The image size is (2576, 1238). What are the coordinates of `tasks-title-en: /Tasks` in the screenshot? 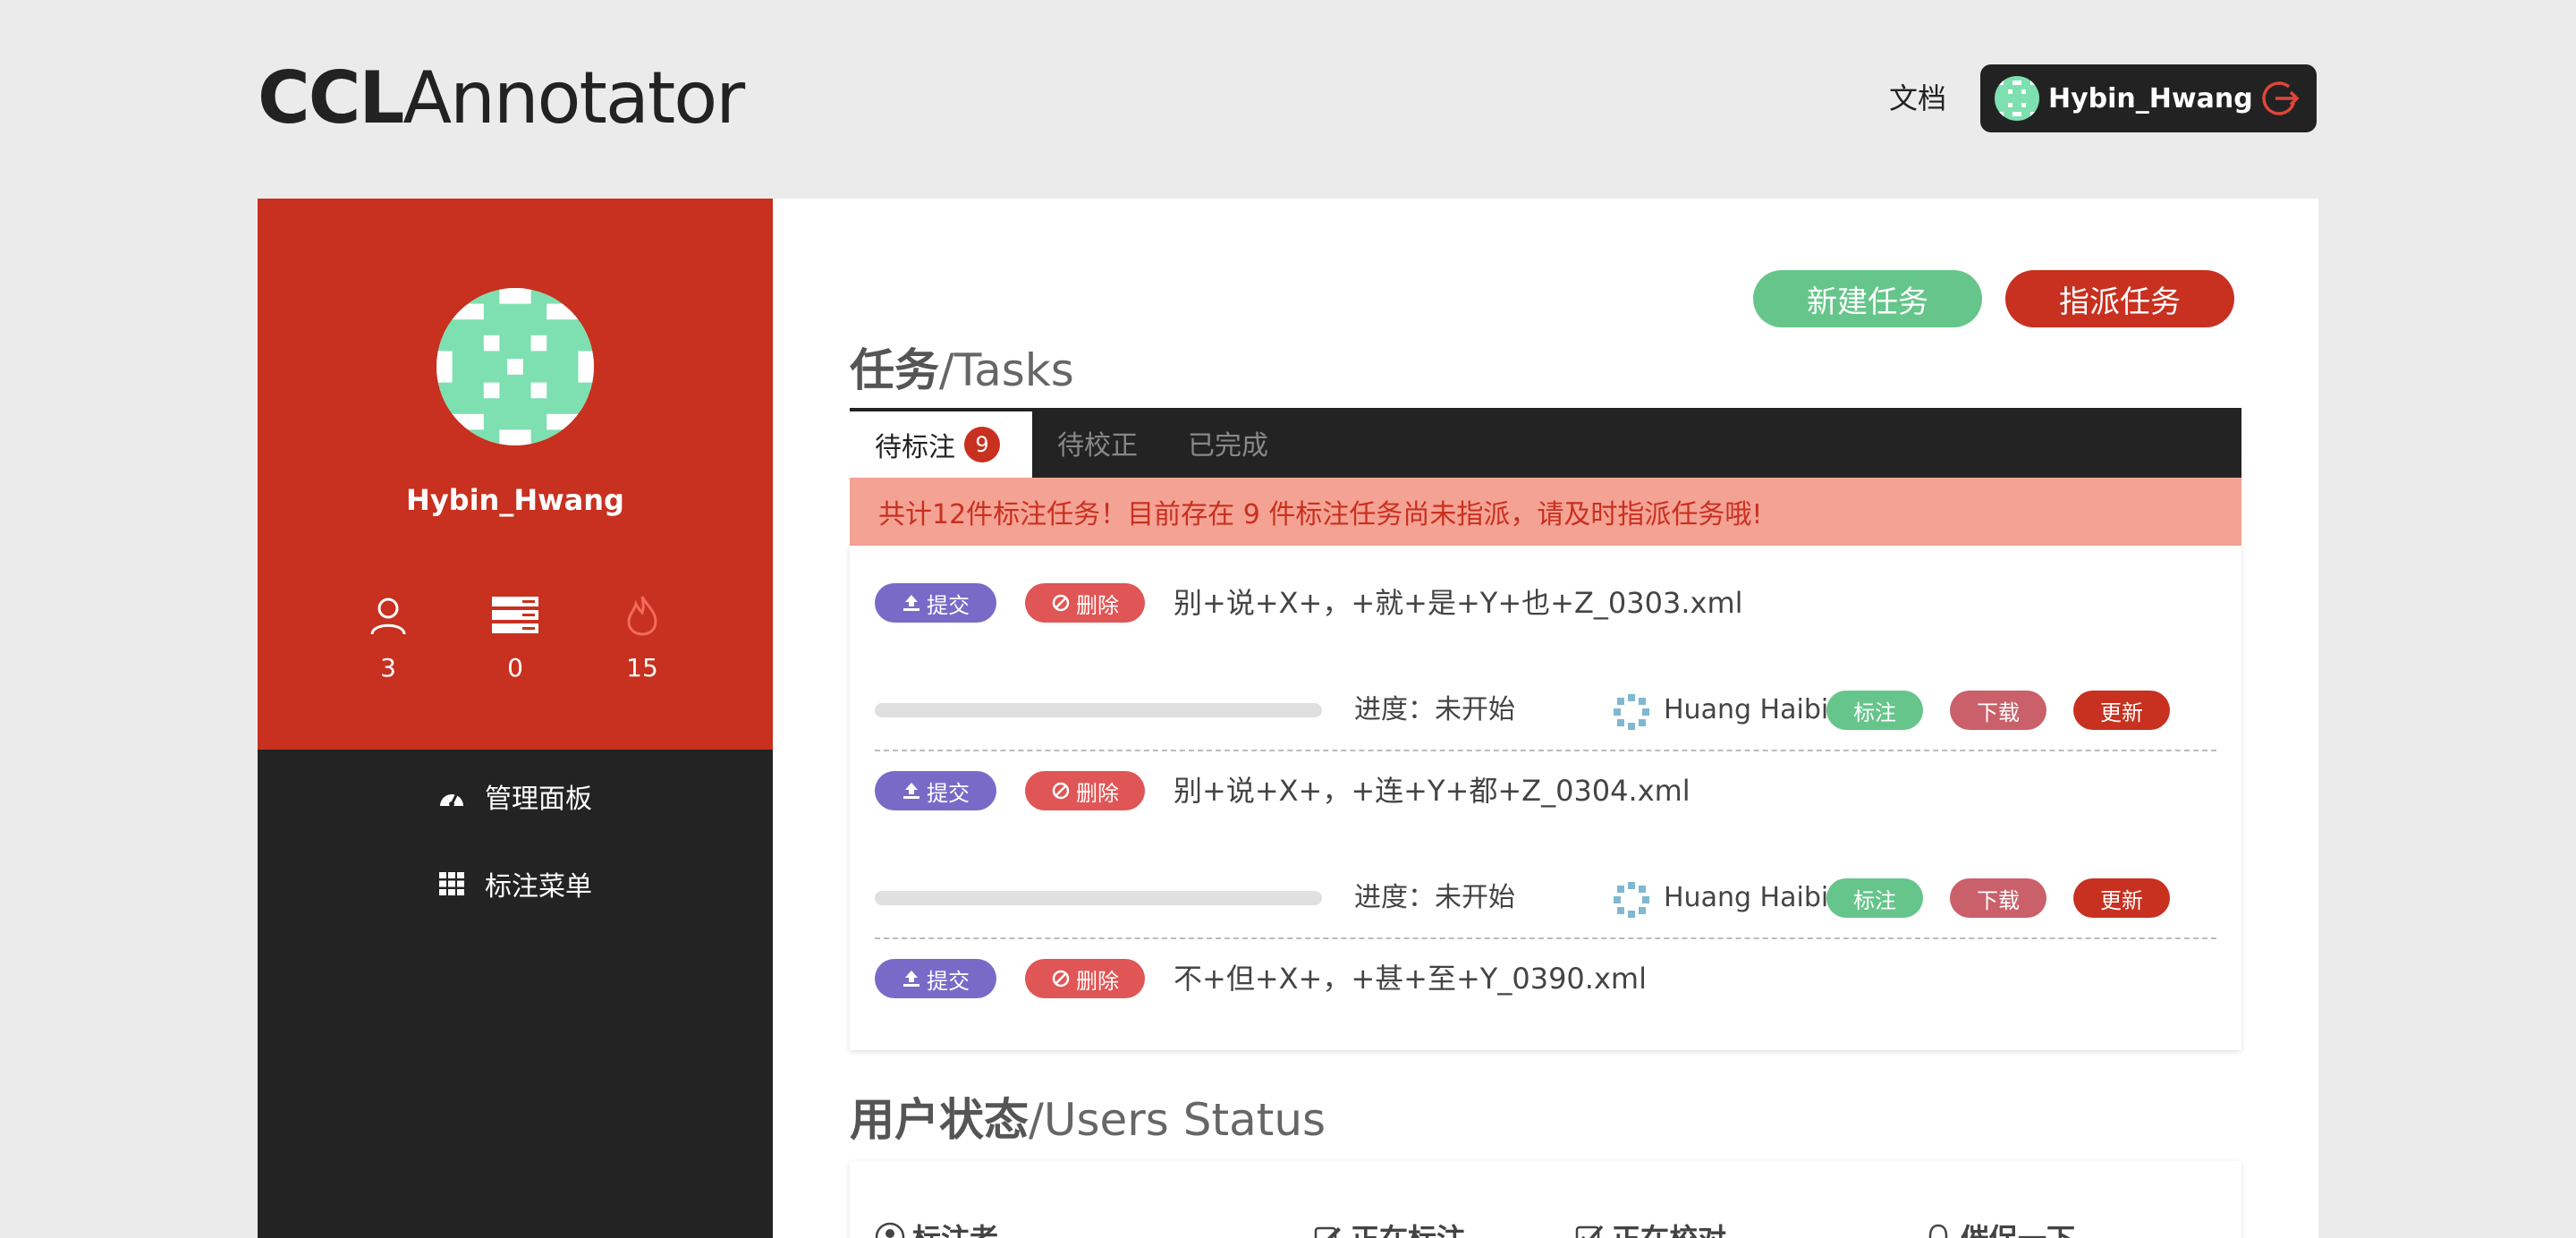 It's located at (1006, 370).